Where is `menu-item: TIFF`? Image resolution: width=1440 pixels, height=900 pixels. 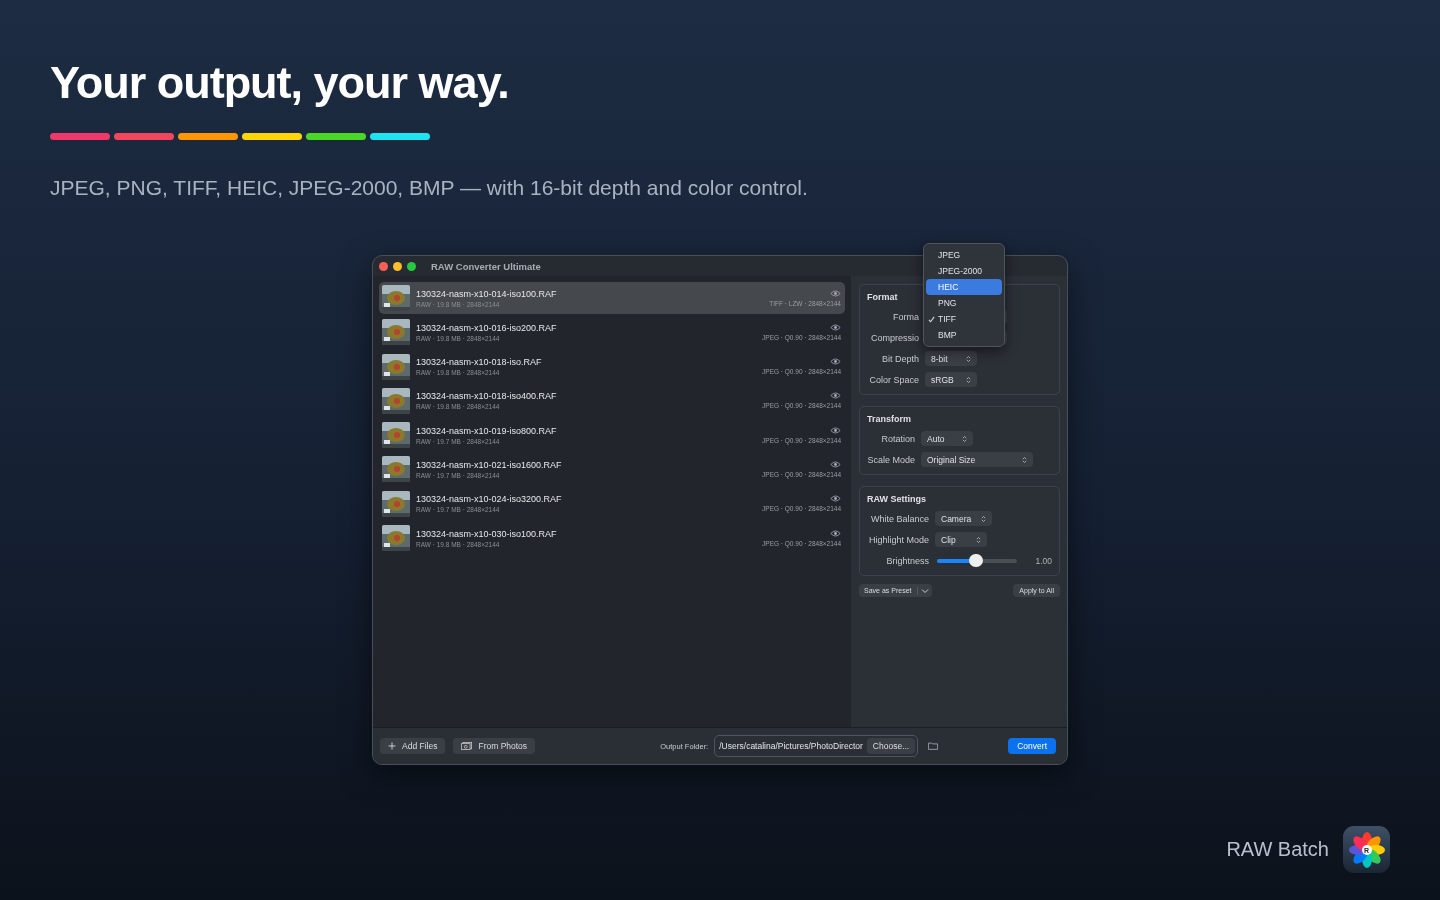
menu-item: TIFF is located at coordinates (964, 319).